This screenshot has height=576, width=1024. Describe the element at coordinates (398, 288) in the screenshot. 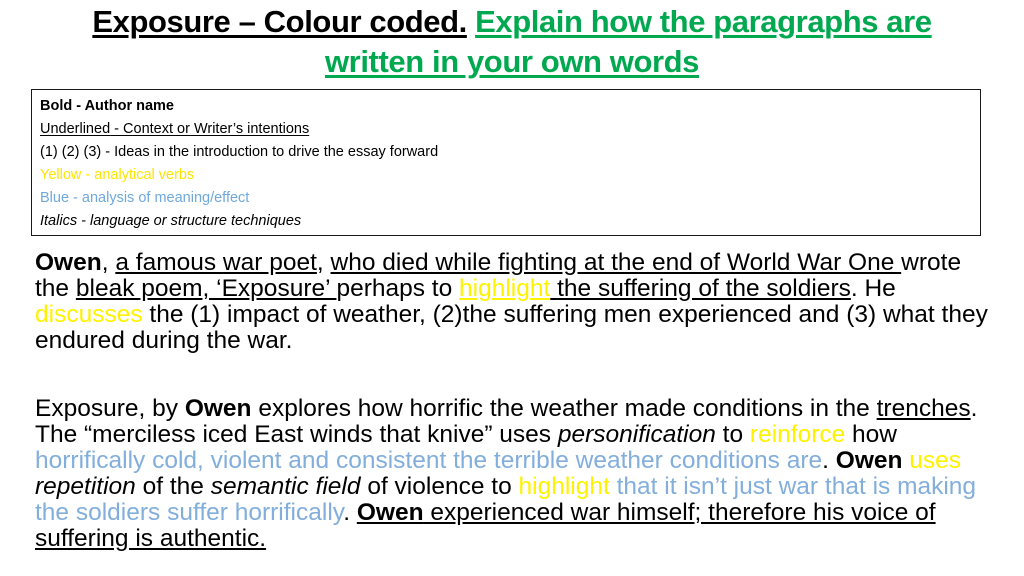

I see `text-run: perhaps to` at that location.